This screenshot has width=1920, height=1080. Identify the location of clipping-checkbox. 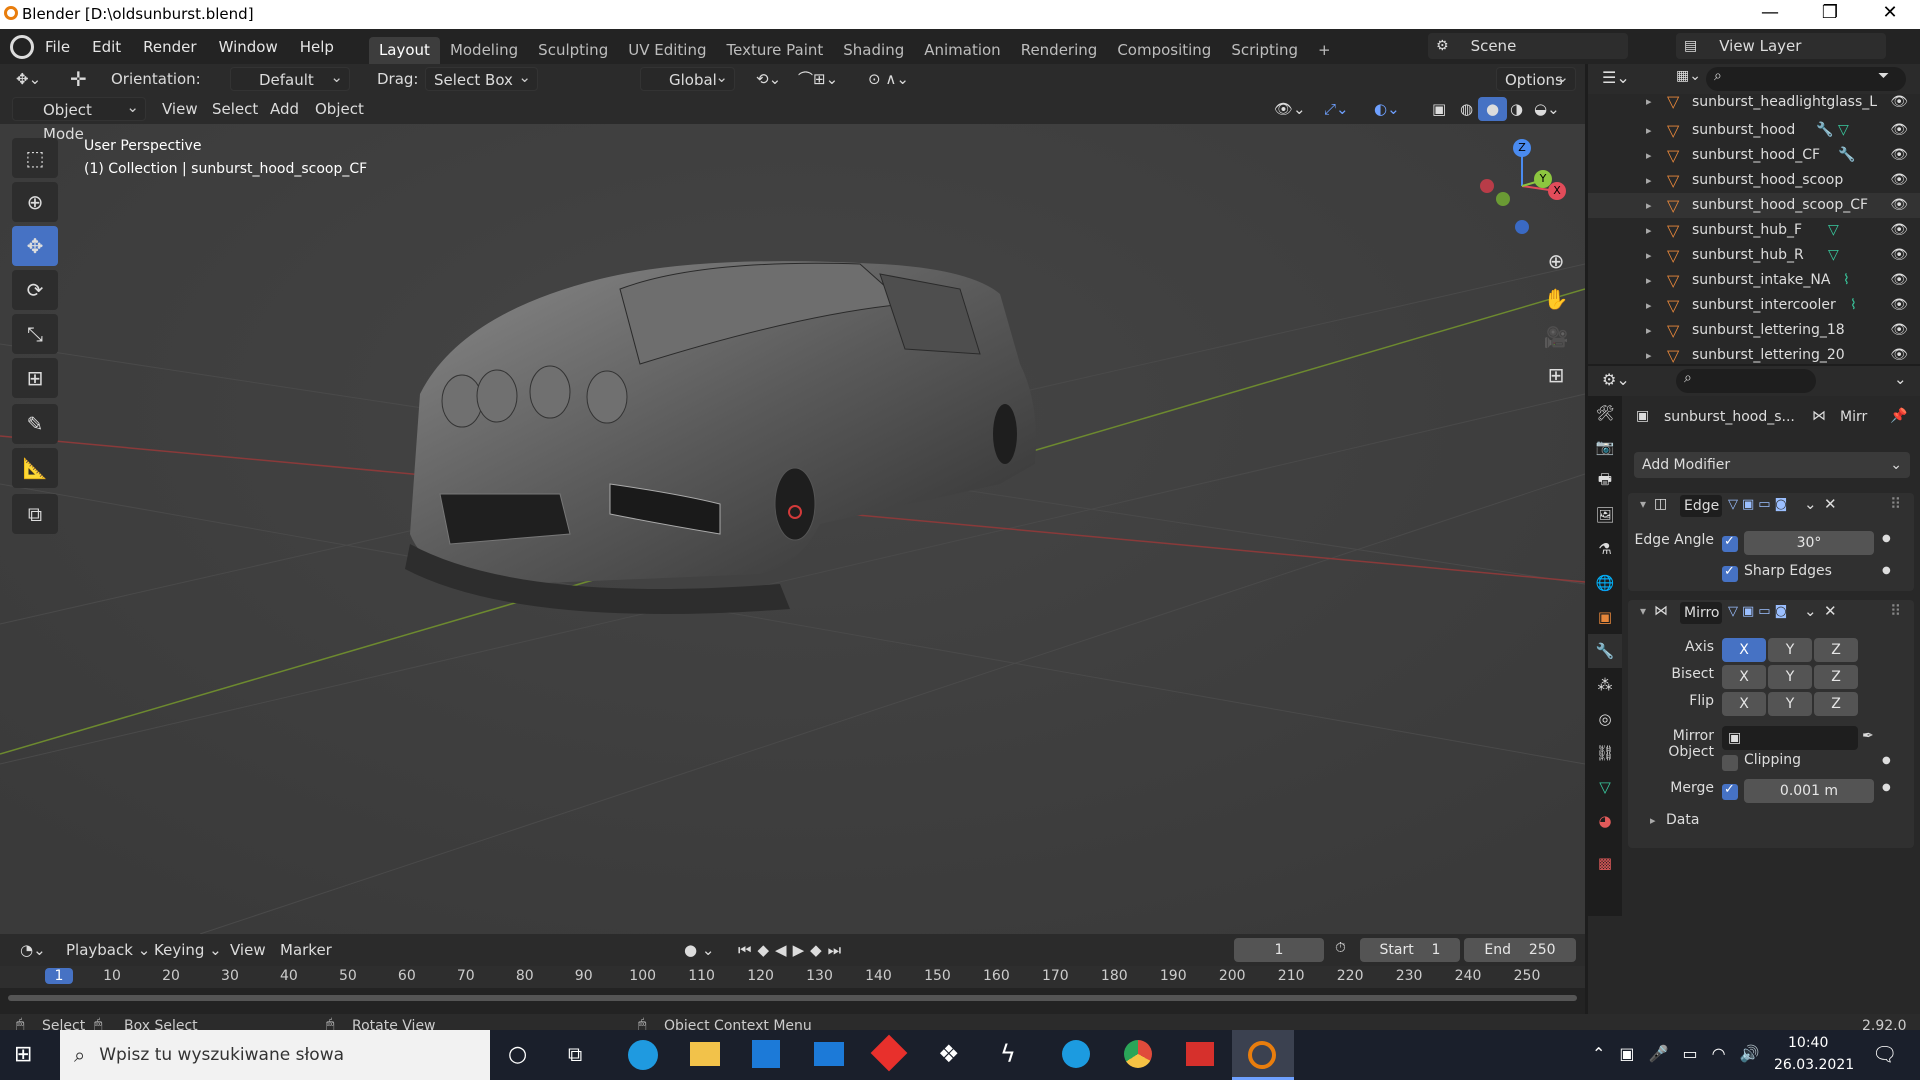
(1730, 763).